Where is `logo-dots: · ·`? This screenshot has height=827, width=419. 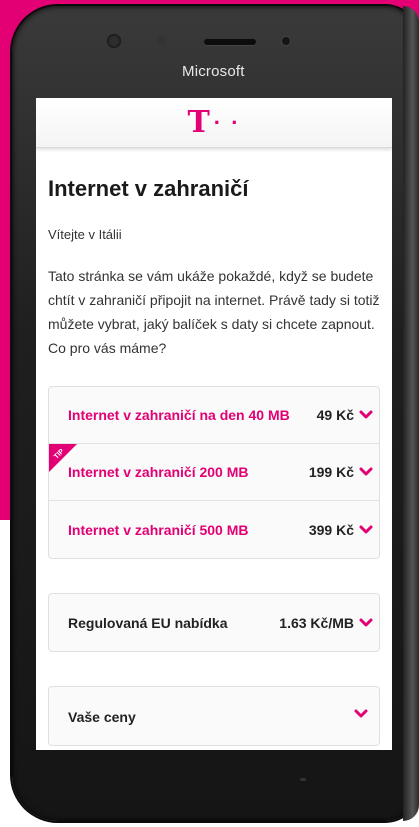
logo-dots: · · is located at coordinates (227, 122).